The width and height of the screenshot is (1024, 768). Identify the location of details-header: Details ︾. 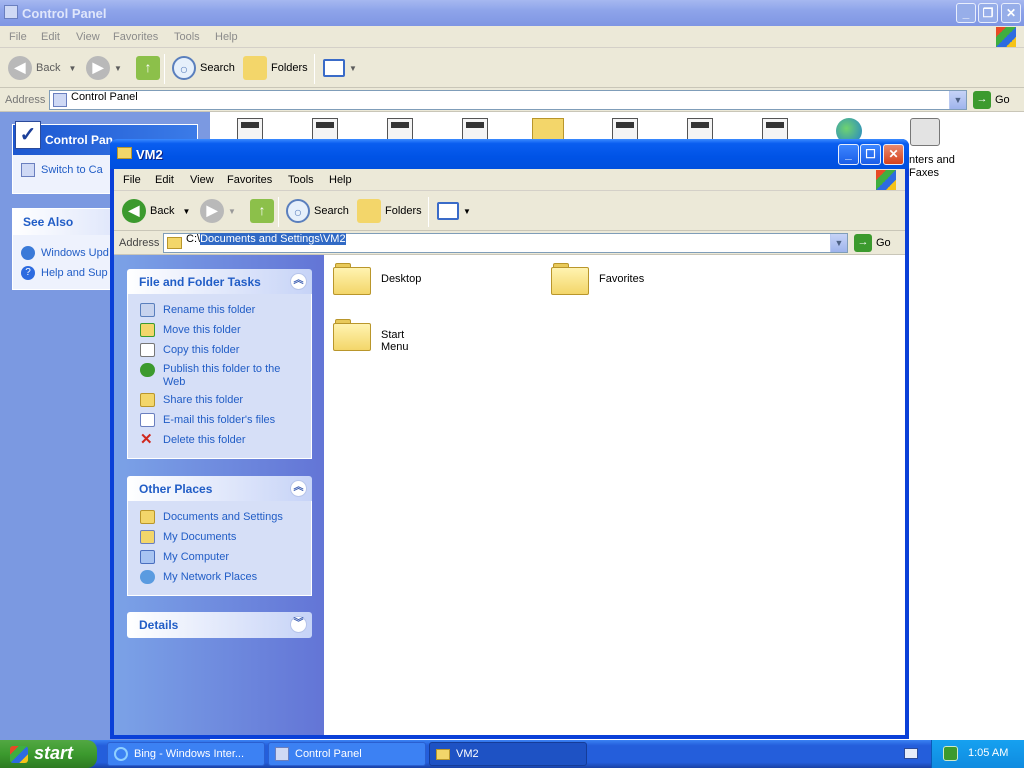
(219, 625).